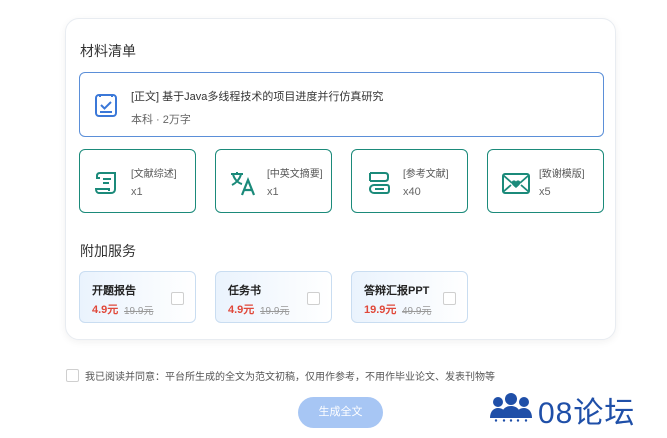 This screenshot has width=667, height=438. Describe the element at coordinates (409, 181) in the screenshot. I see `tile-references: [参考文献] x40` at that location.